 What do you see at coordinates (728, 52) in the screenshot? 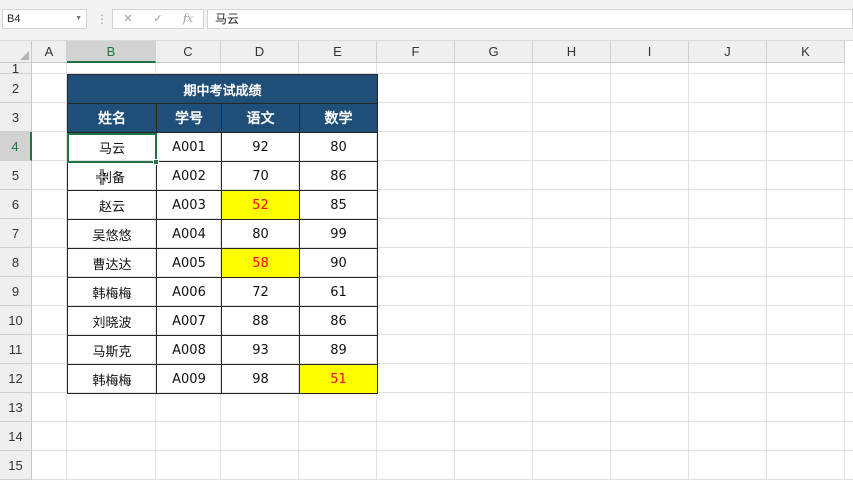
I see `column-header-j: J` at bounding box center [728, 52].